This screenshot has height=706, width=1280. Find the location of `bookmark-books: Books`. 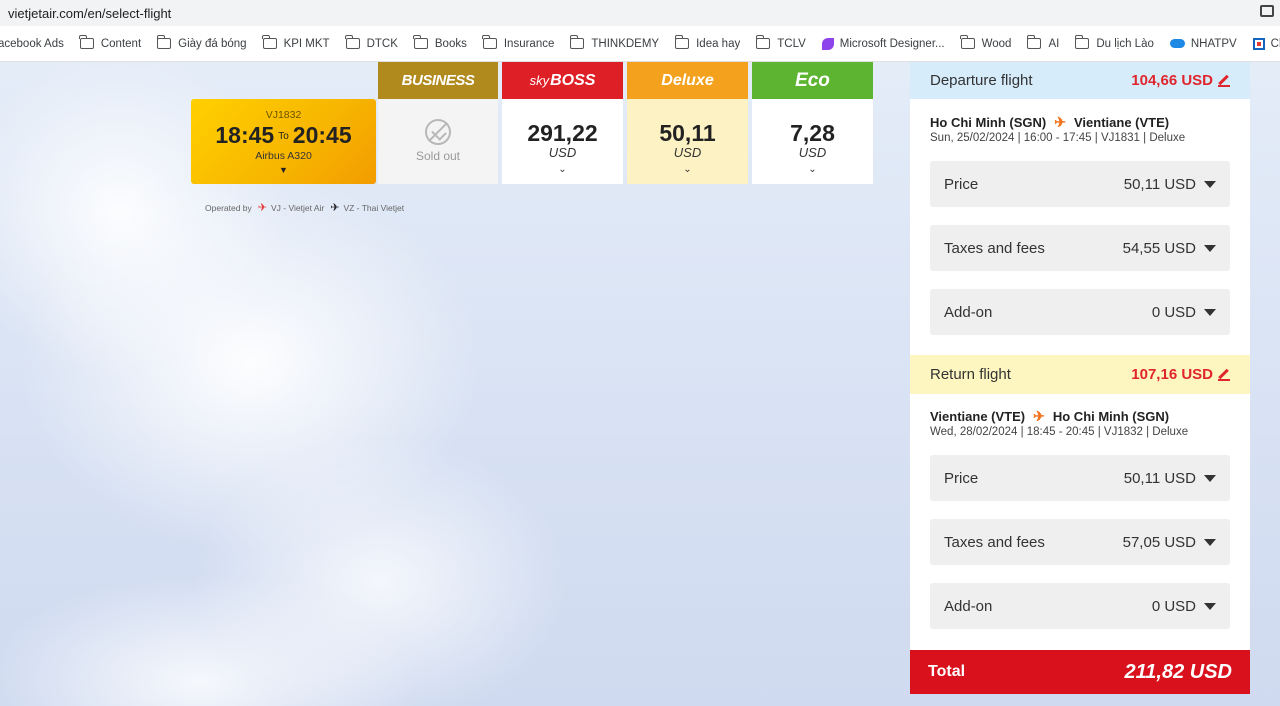

bookmark-books: Books is located at coordinates (440, 42).